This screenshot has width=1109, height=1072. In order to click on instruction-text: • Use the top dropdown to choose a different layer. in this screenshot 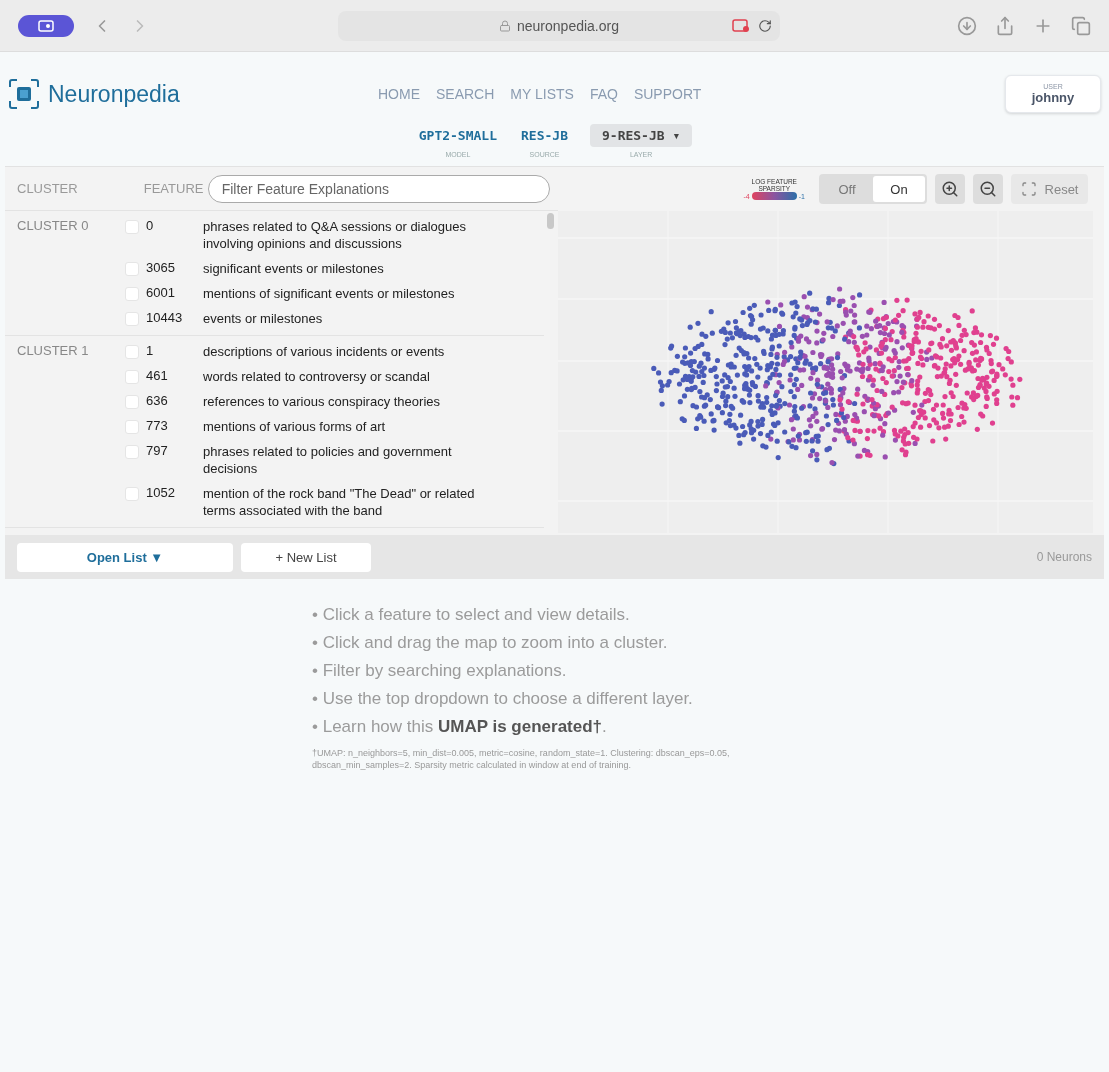, I will do `click(503, 699)`.